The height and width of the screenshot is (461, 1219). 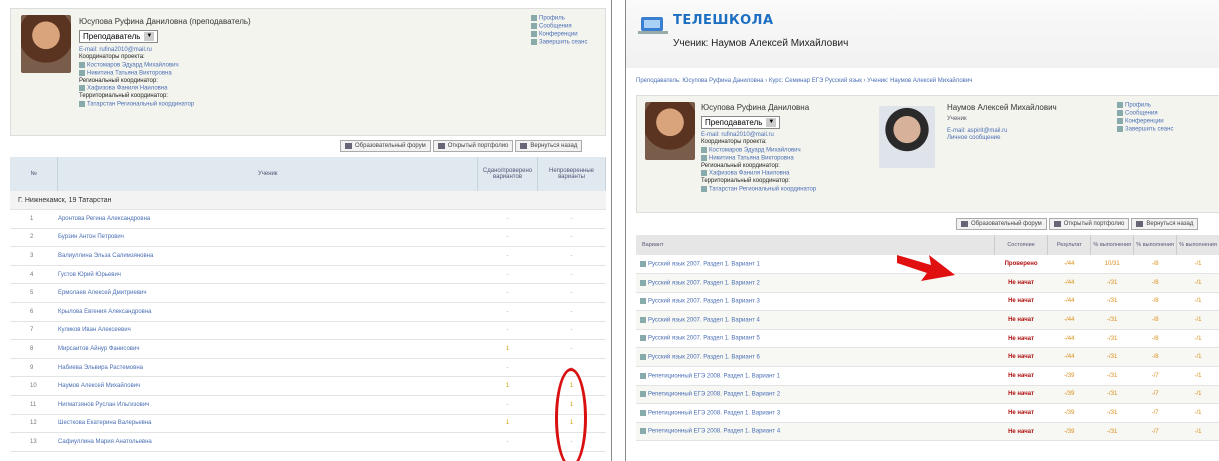 I want to click on student-link: Валиуллина Эльза Салимзяновна, so click(x=267, y=256).